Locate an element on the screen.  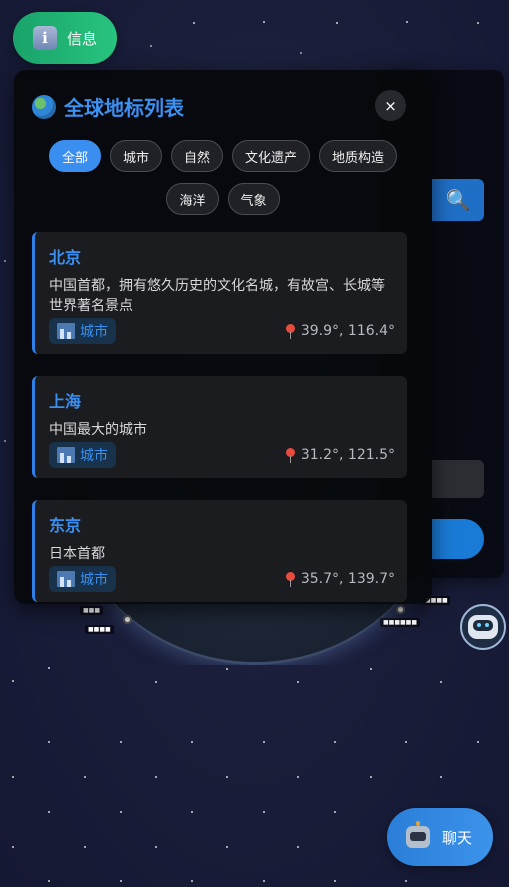
info-button: i 信息 is located at coordinates (65, 38).